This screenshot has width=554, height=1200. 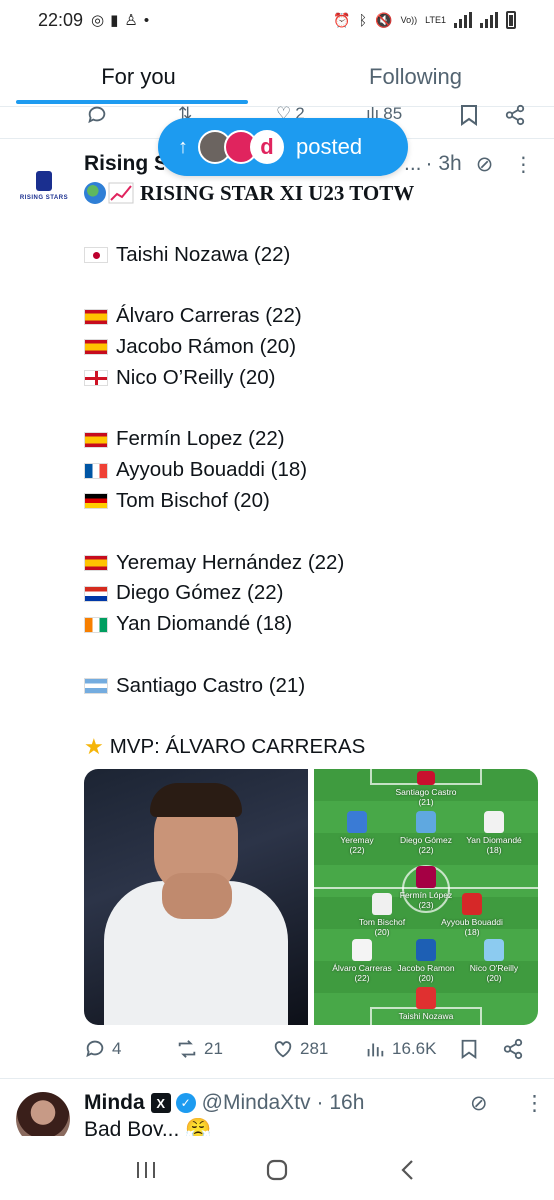 I want to click on post-time: · 16h, so click(x=341, y=1103).